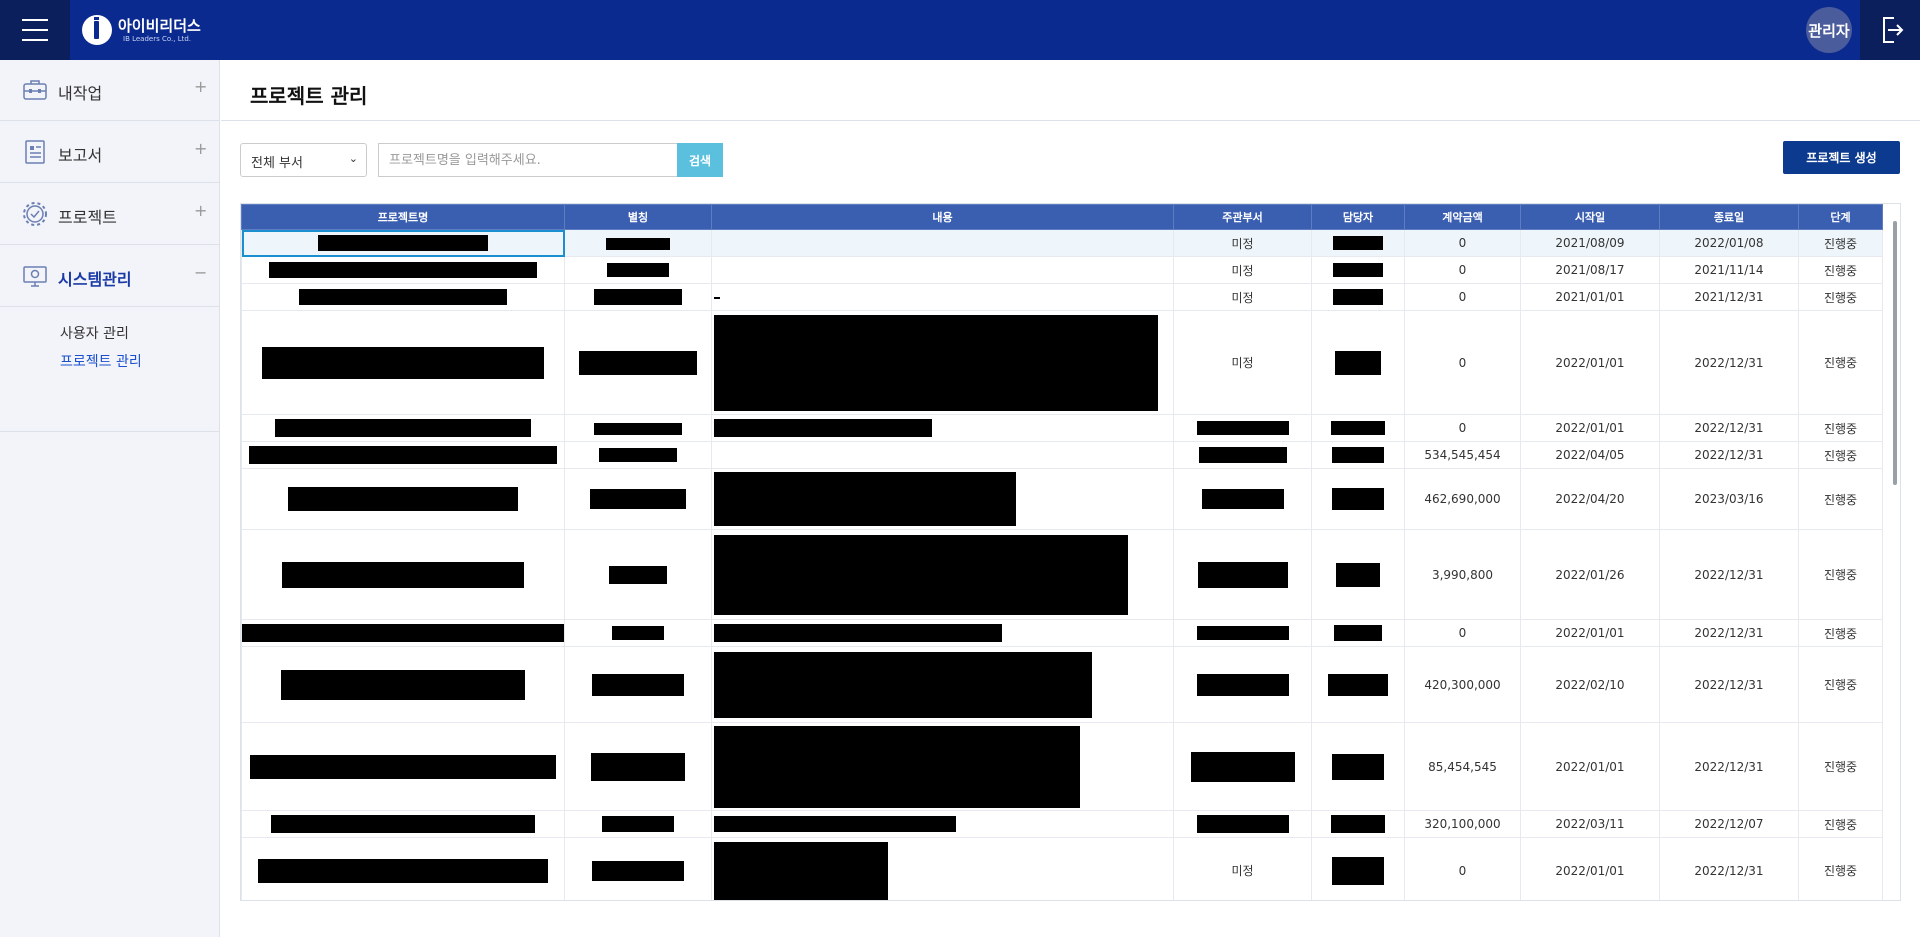 The height and width of the screenshot is (937, 1920). Describe the element at coordinates (942, 217) in the screenshot. I see `col-header: 내용` at that location.